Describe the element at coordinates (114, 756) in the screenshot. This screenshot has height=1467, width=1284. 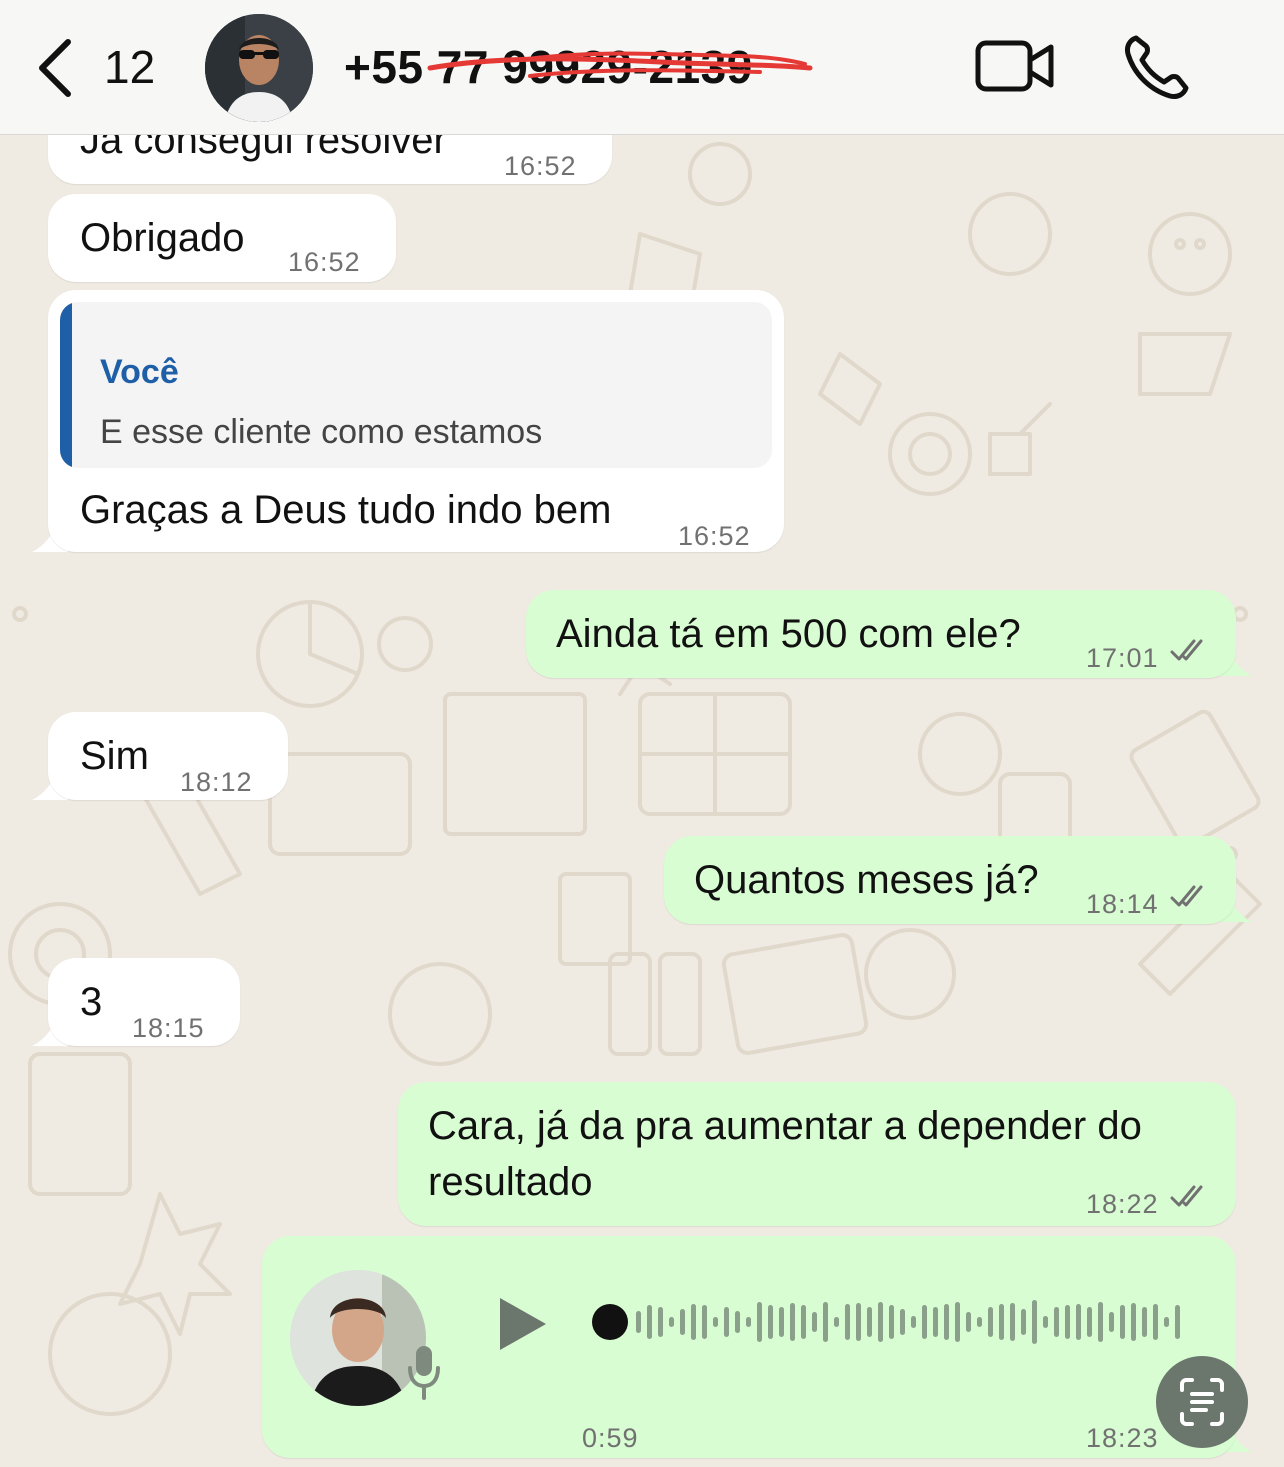
I see `message-text: Sim` at that location.